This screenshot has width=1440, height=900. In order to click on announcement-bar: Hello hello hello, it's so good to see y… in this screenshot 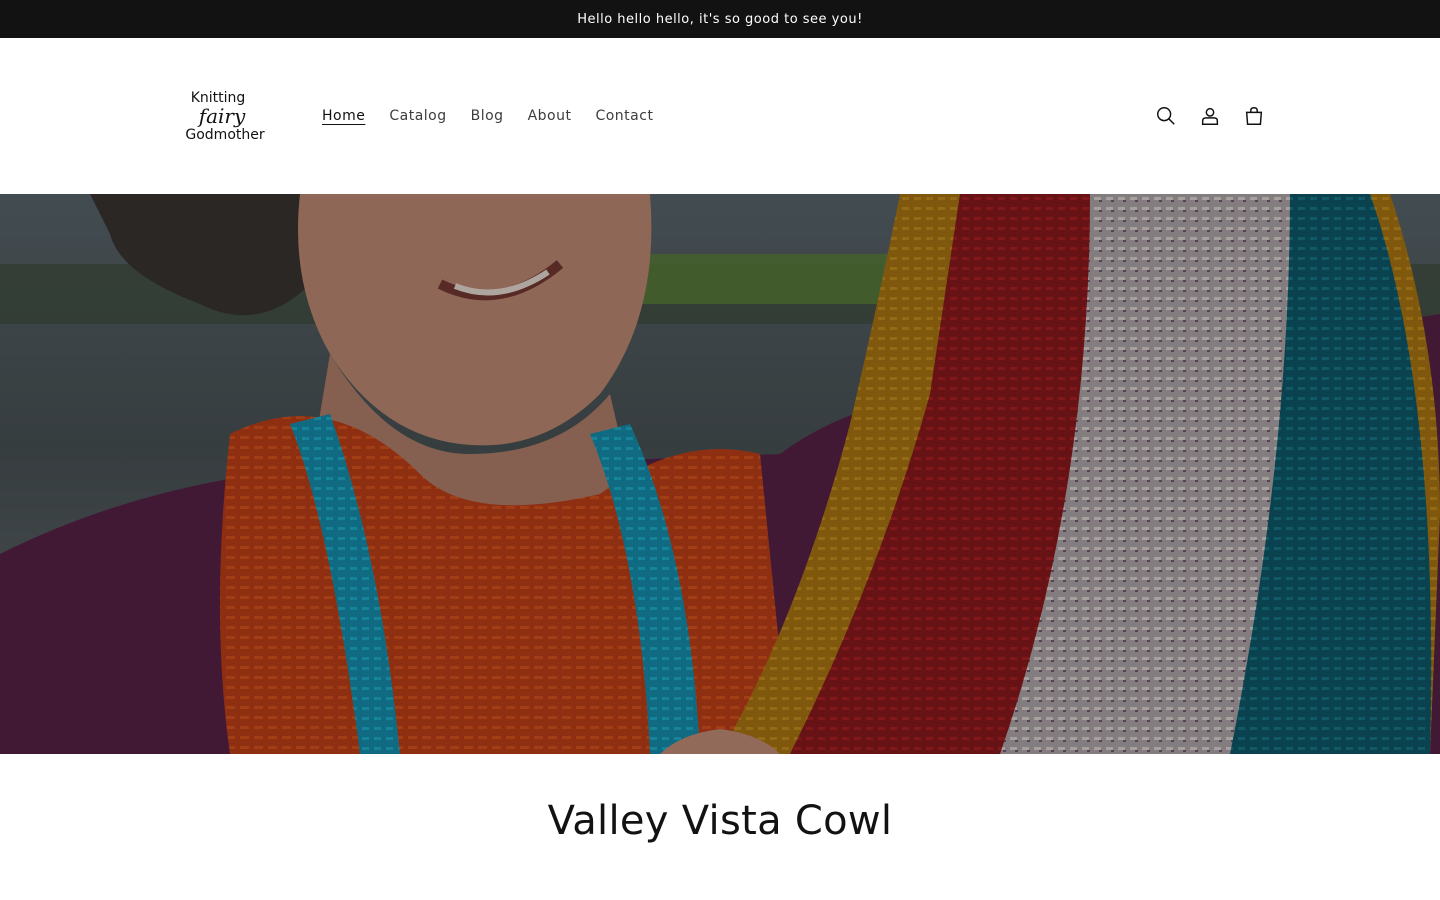, I will do `click(720, 19)`.